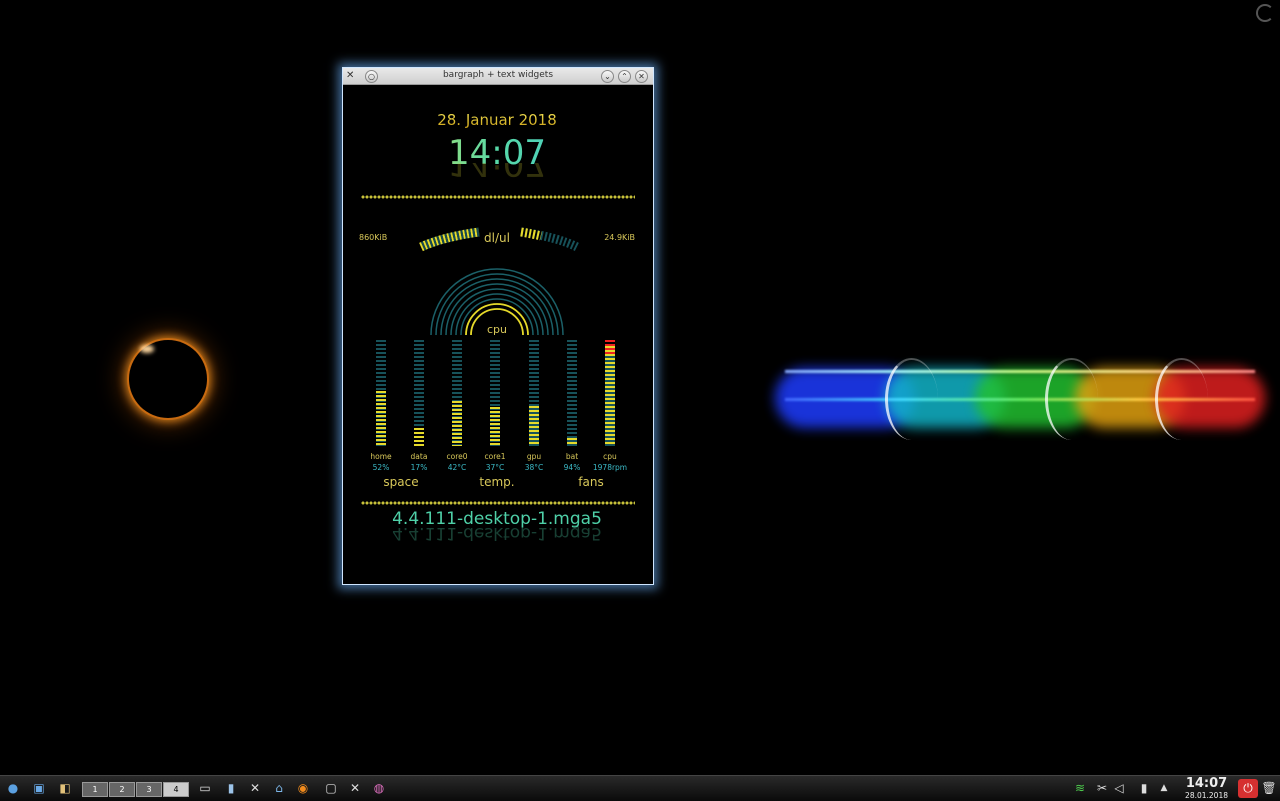  What do you see at coordinates (419, 467) in the screenshot?
I see `bar-value-data: 17%` at bounding box center [419, 467].